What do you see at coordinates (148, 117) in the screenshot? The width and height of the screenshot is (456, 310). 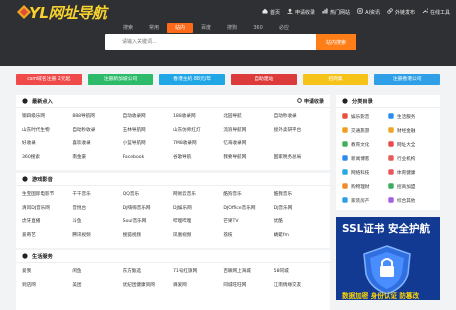 I see `site-link: 自动收录网` at bounding box center [148, 117].